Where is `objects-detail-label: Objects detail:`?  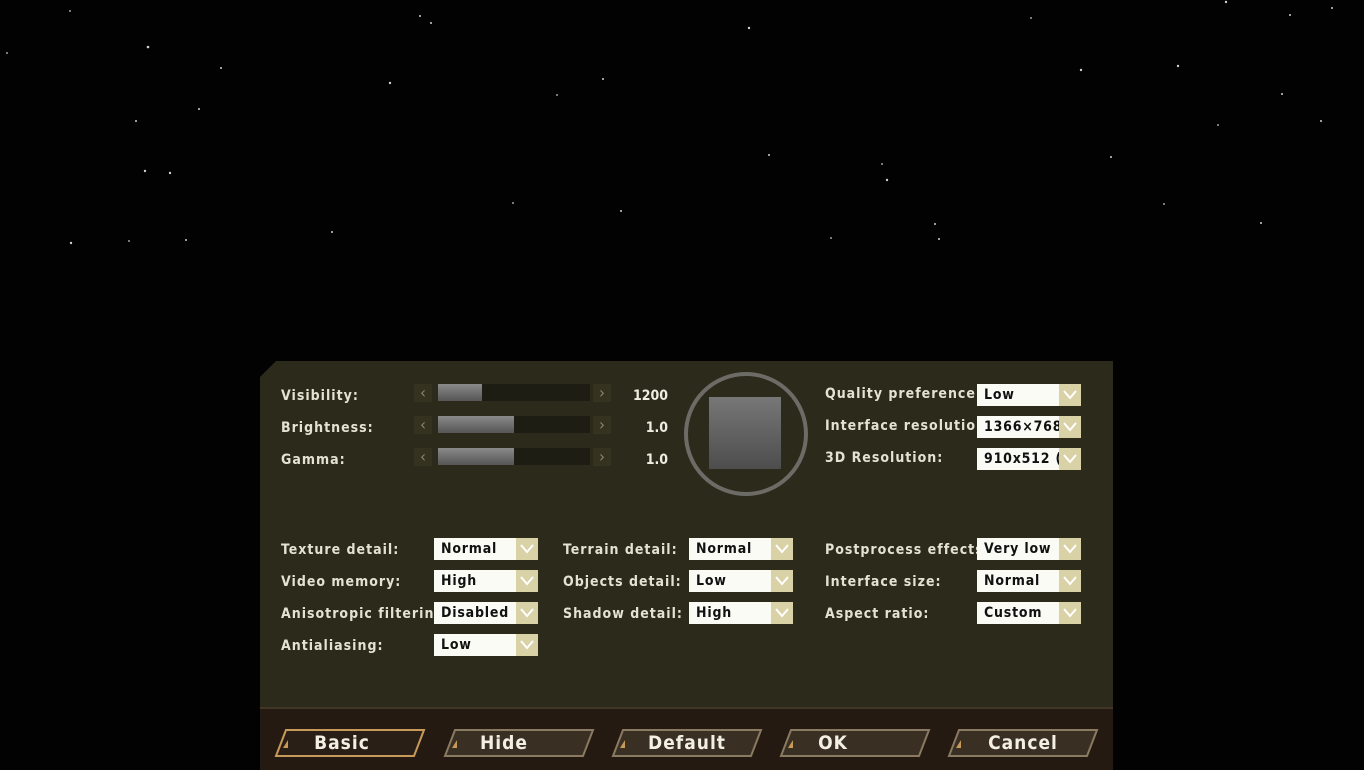 objects-detail-label: Objects detail: is located at coordinates (622, 582).